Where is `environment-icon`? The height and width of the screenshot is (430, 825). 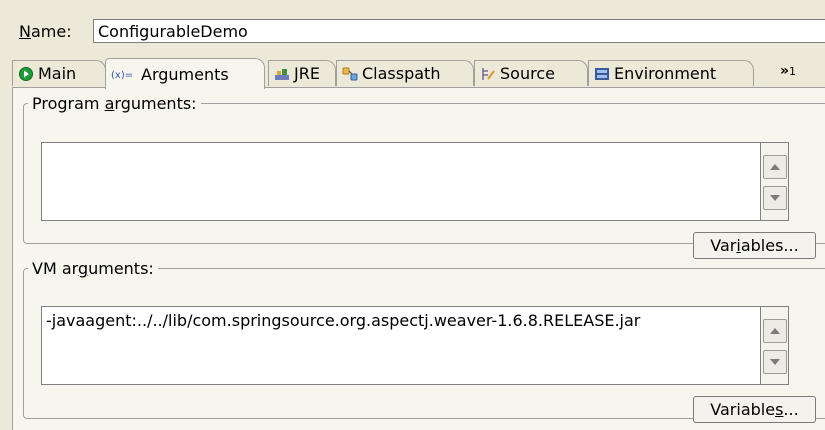 environment-icon is located at coordinates (602, 74).